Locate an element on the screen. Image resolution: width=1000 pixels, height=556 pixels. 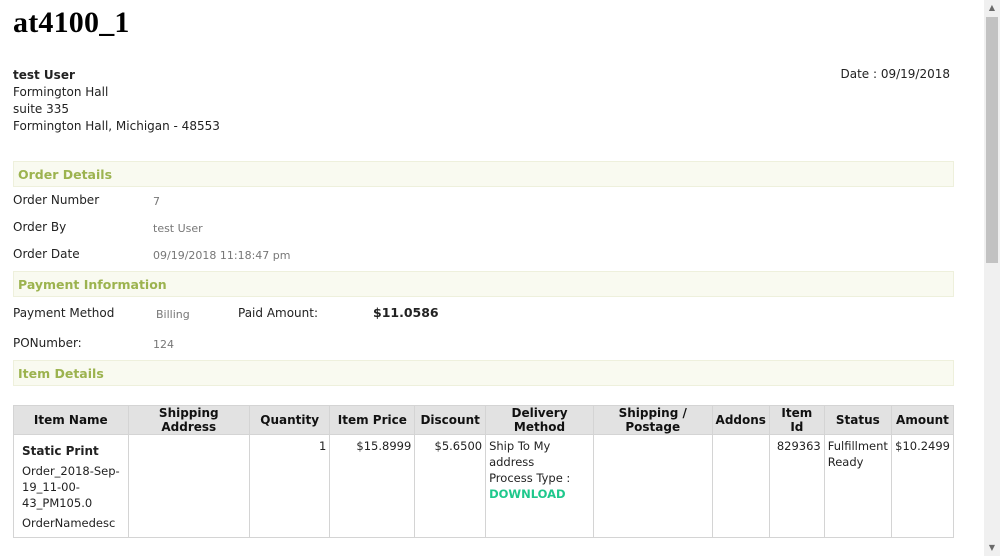
col-header-status: Status is located at coordinates (857, 420).